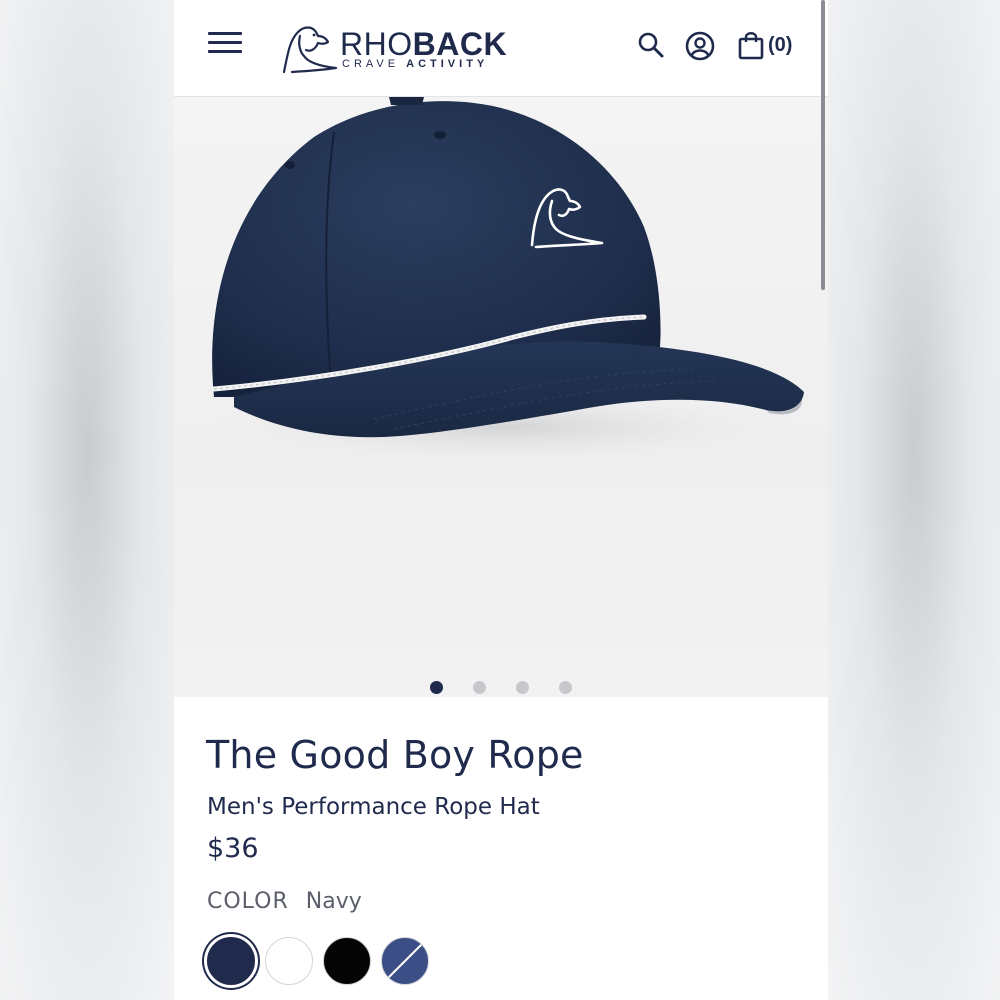 The height and width of the screenshot is (1000, 1000). I want to click on swatch-black, so click(347, 961).